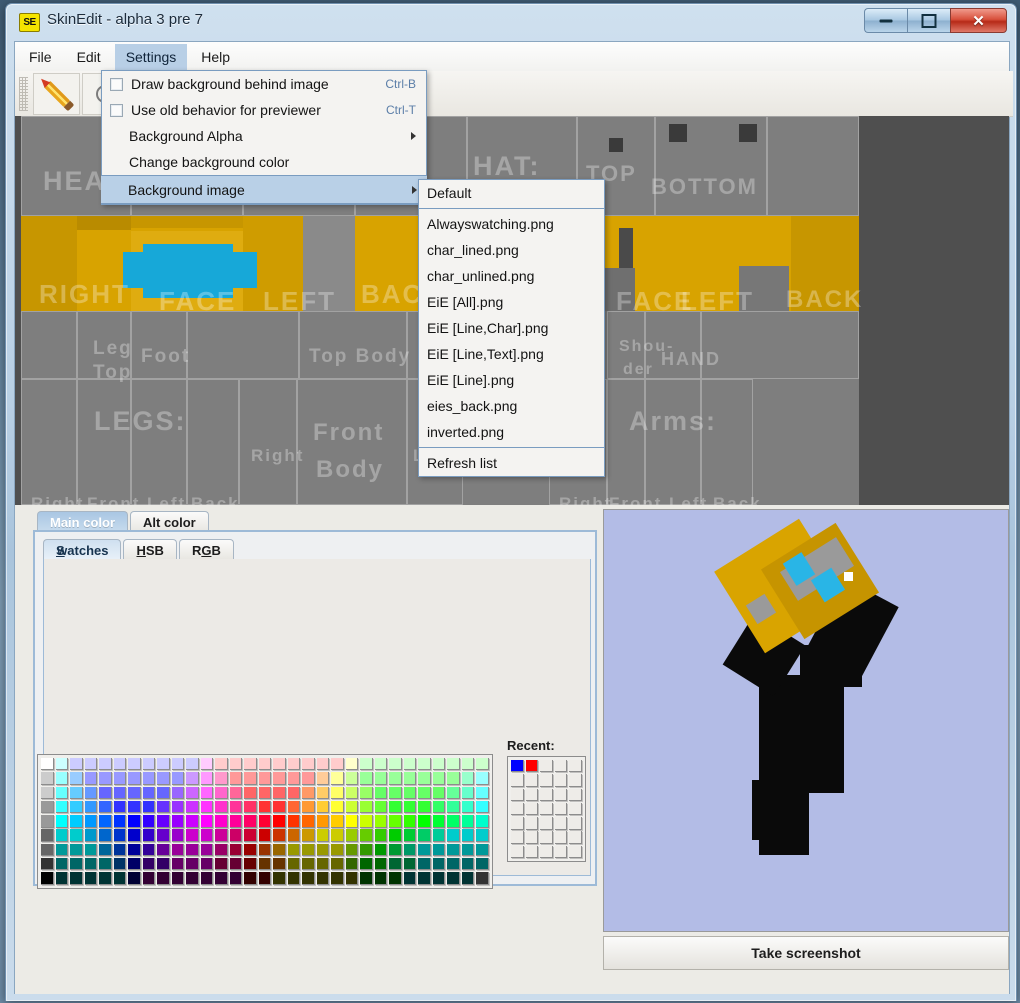 This screenshot has width=1020, height=1003. What do you see at coordinates (511, 250) in the screenshot?
I see `submenu-item-char-lined: char_lined.png` at bounding box center [511, 250].